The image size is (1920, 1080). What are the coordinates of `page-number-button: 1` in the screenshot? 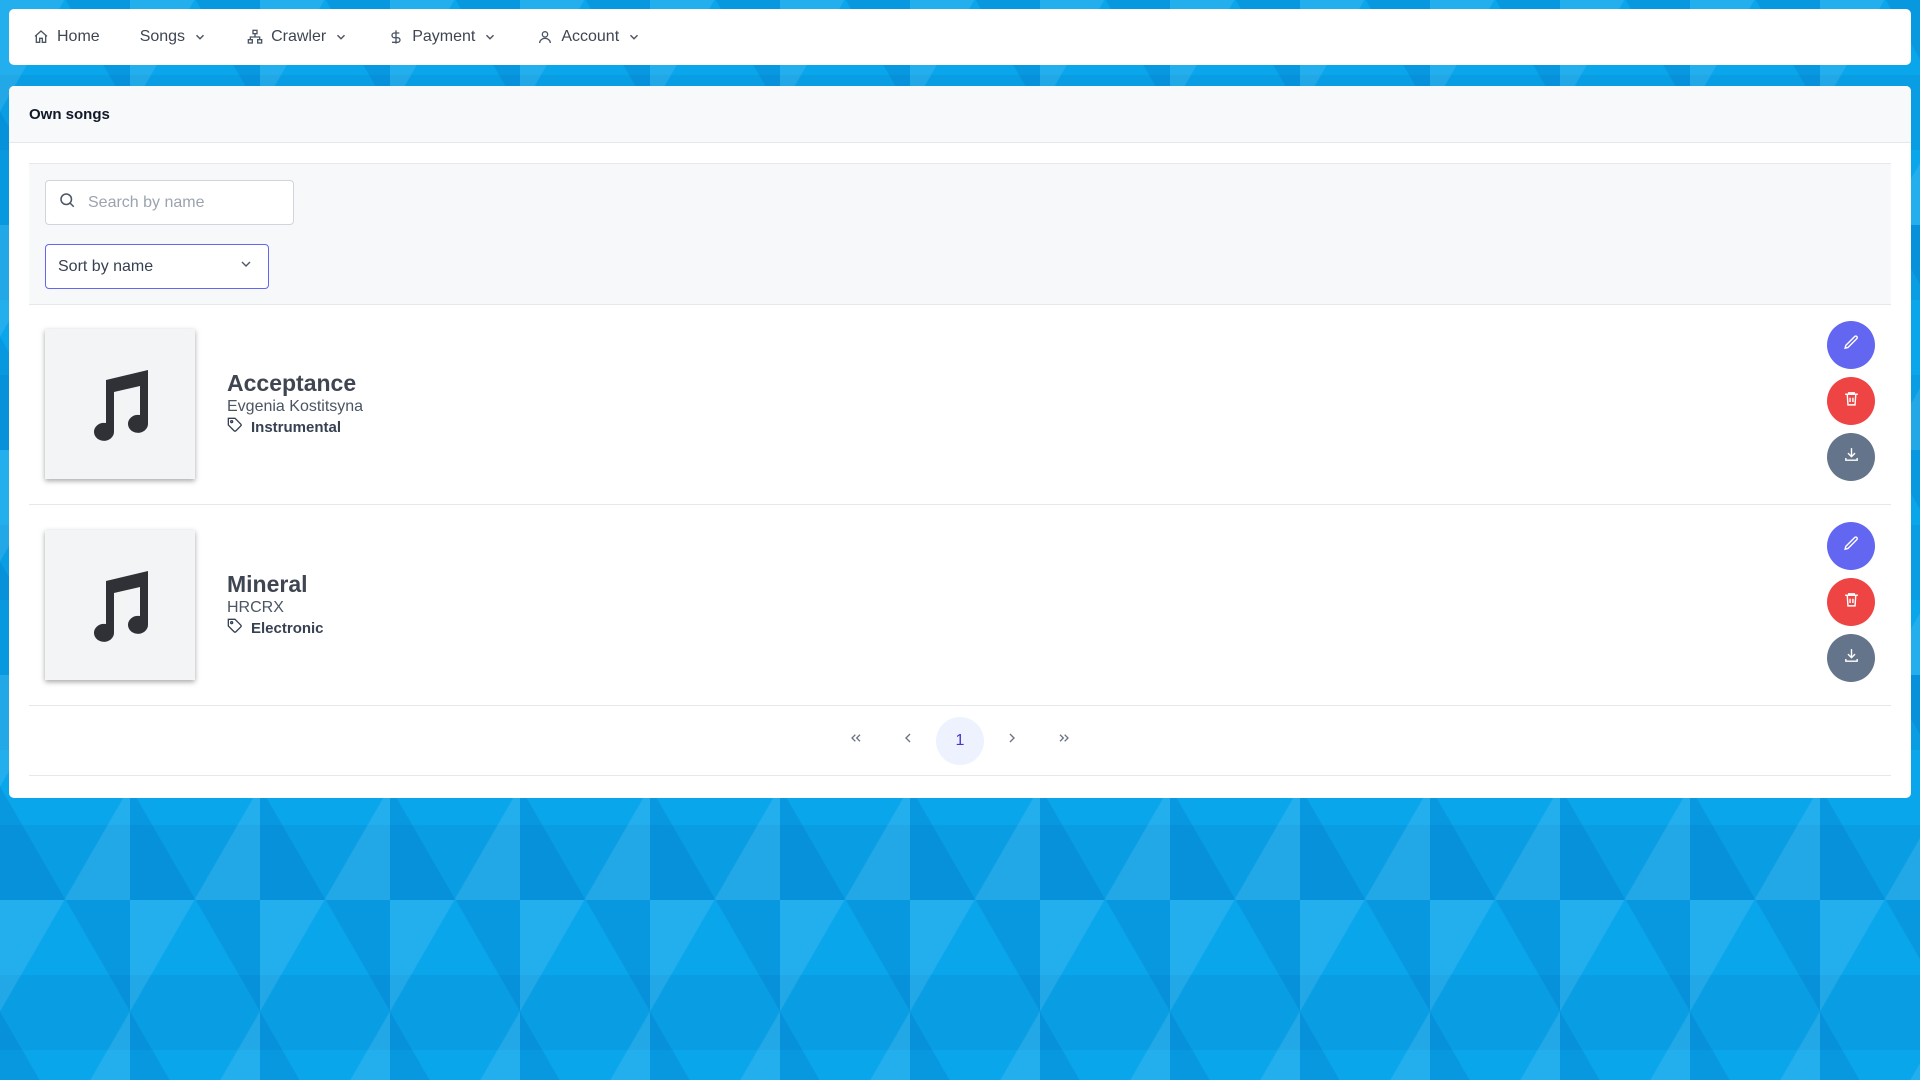 It's located at (960, 740).